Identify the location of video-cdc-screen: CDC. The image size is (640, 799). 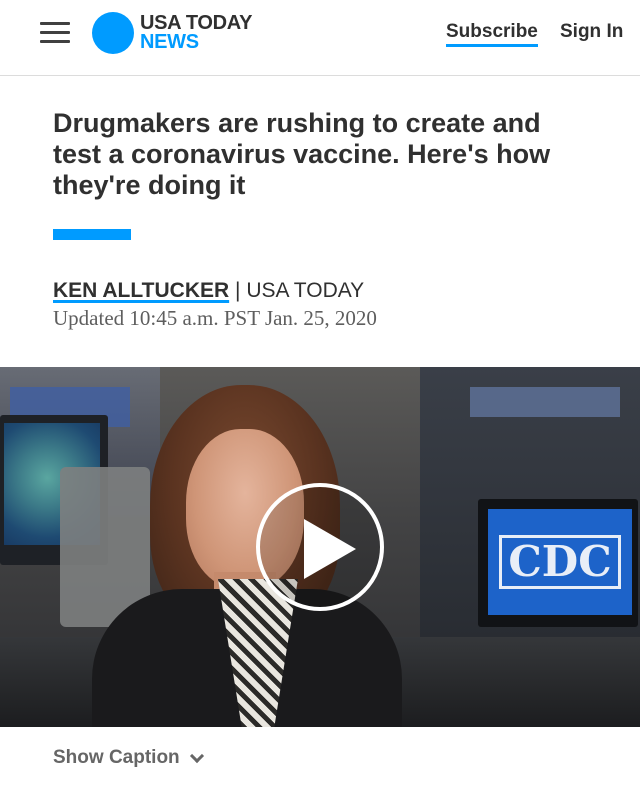
(560, 562).